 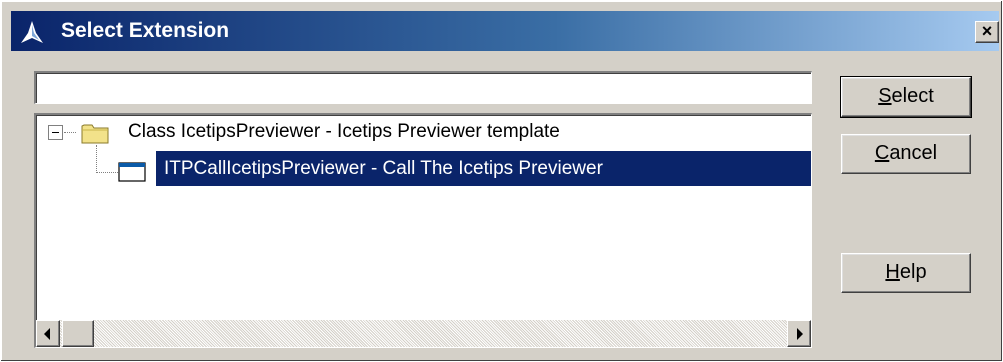 I want to click on window-icon, so click(x=132, y=172).